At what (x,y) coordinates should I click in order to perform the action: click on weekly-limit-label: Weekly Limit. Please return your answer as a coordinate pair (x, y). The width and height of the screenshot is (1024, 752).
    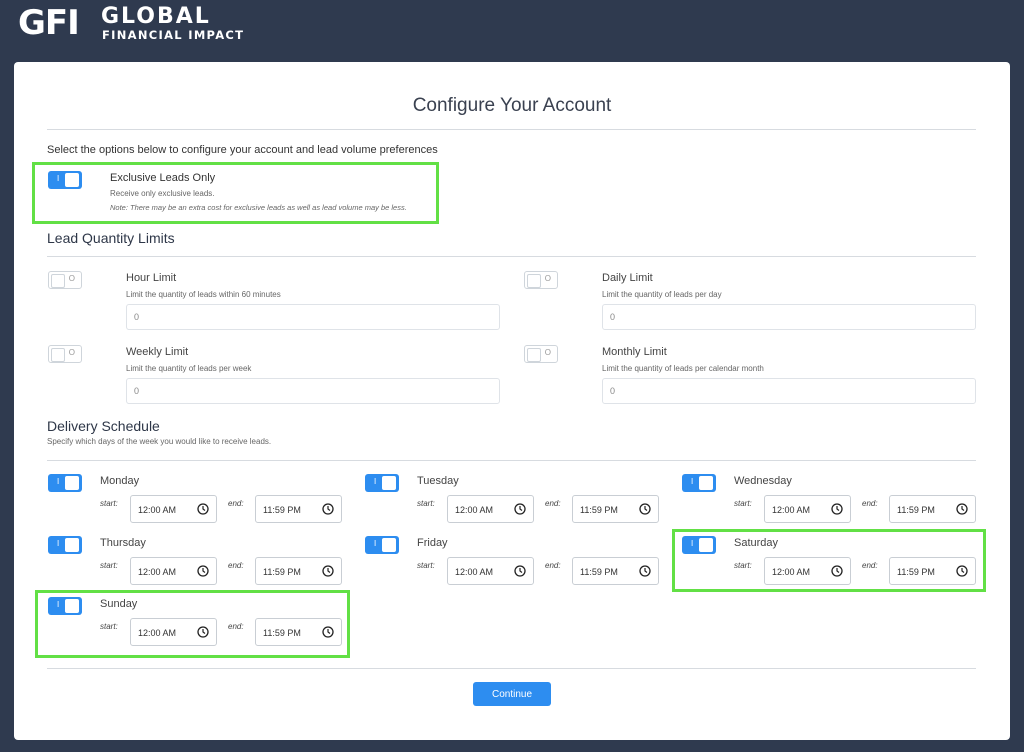
    Looking at the image, I should click on (157, 352).